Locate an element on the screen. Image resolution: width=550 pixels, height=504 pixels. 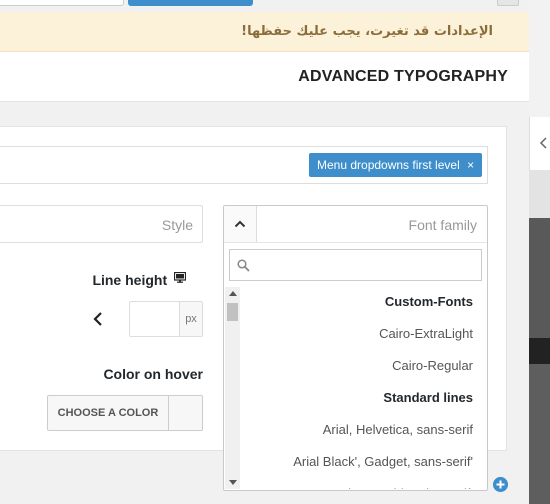
font-group-label: Custom-Fonts is located at coordinates (428, 301).